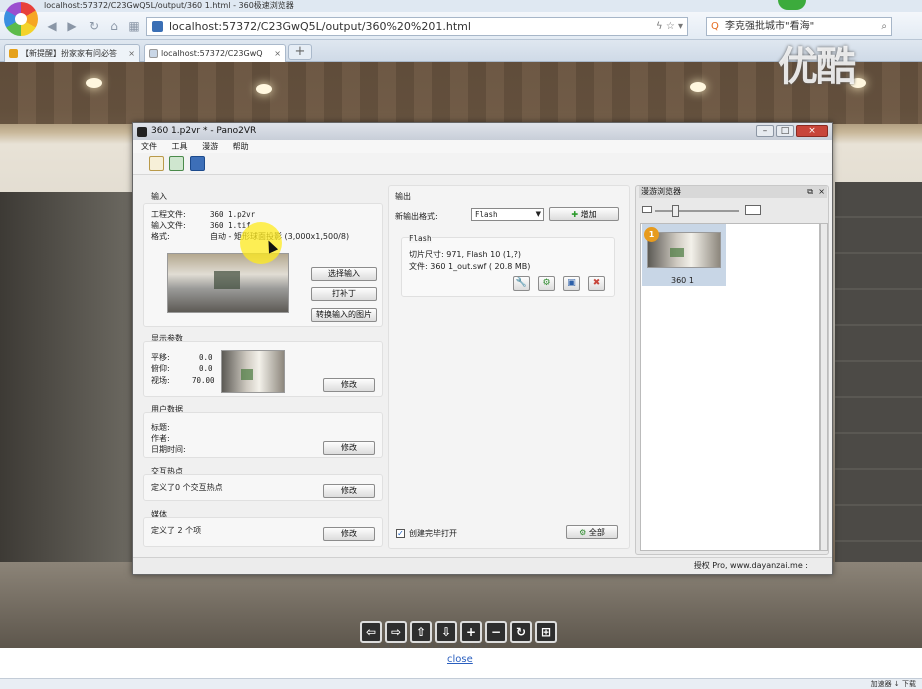 Image resolution: width=922 pixels, height=689 pixels. Describe the element at coordinates (142, 132) in the screenshot. I see `app-icon` at that location.